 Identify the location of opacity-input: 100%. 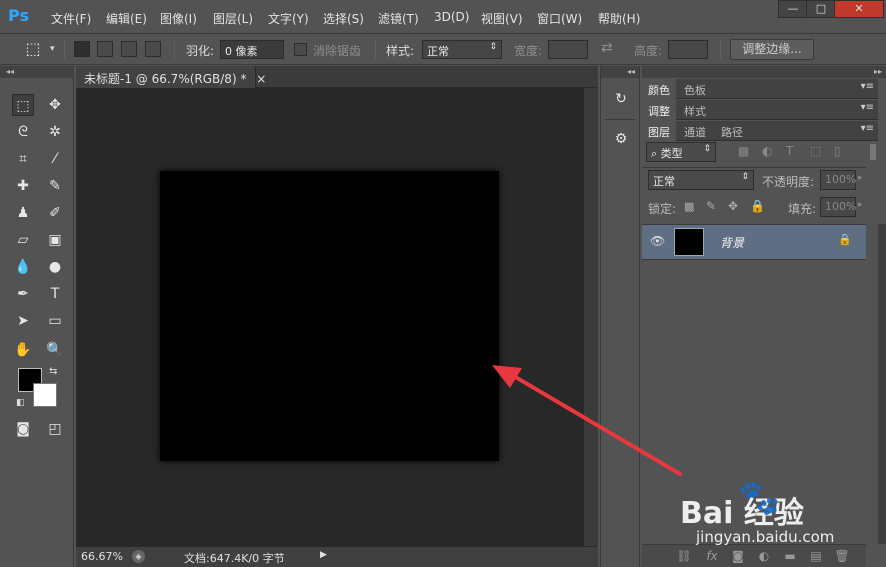
(838, 180).